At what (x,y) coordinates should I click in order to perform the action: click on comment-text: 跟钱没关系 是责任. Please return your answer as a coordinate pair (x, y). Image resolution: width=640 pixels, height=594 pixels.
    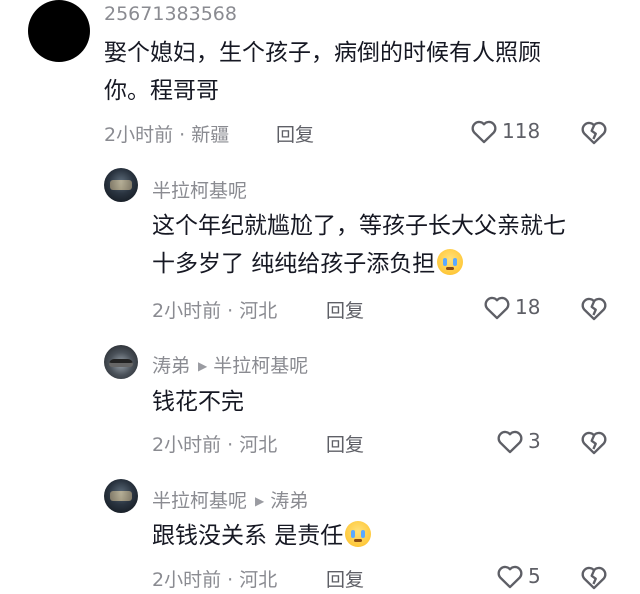
    Looking at the image, I should click on (387, 536).